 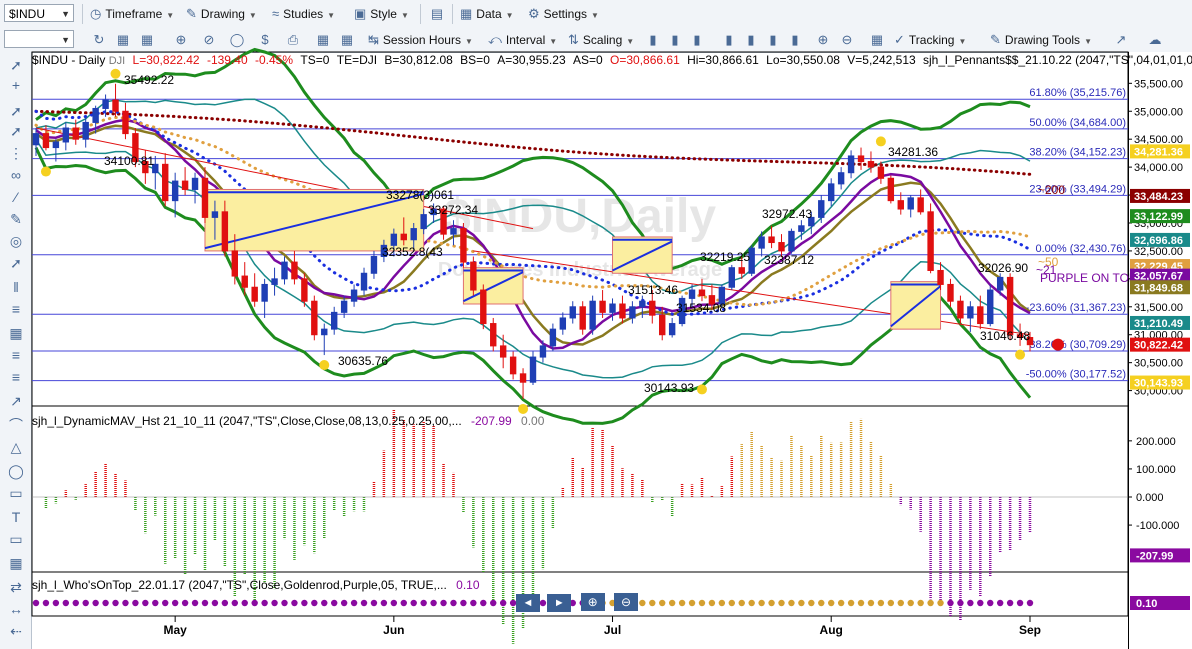 I want to click on pointer-icon: ➚, so click(x=16, y=65).